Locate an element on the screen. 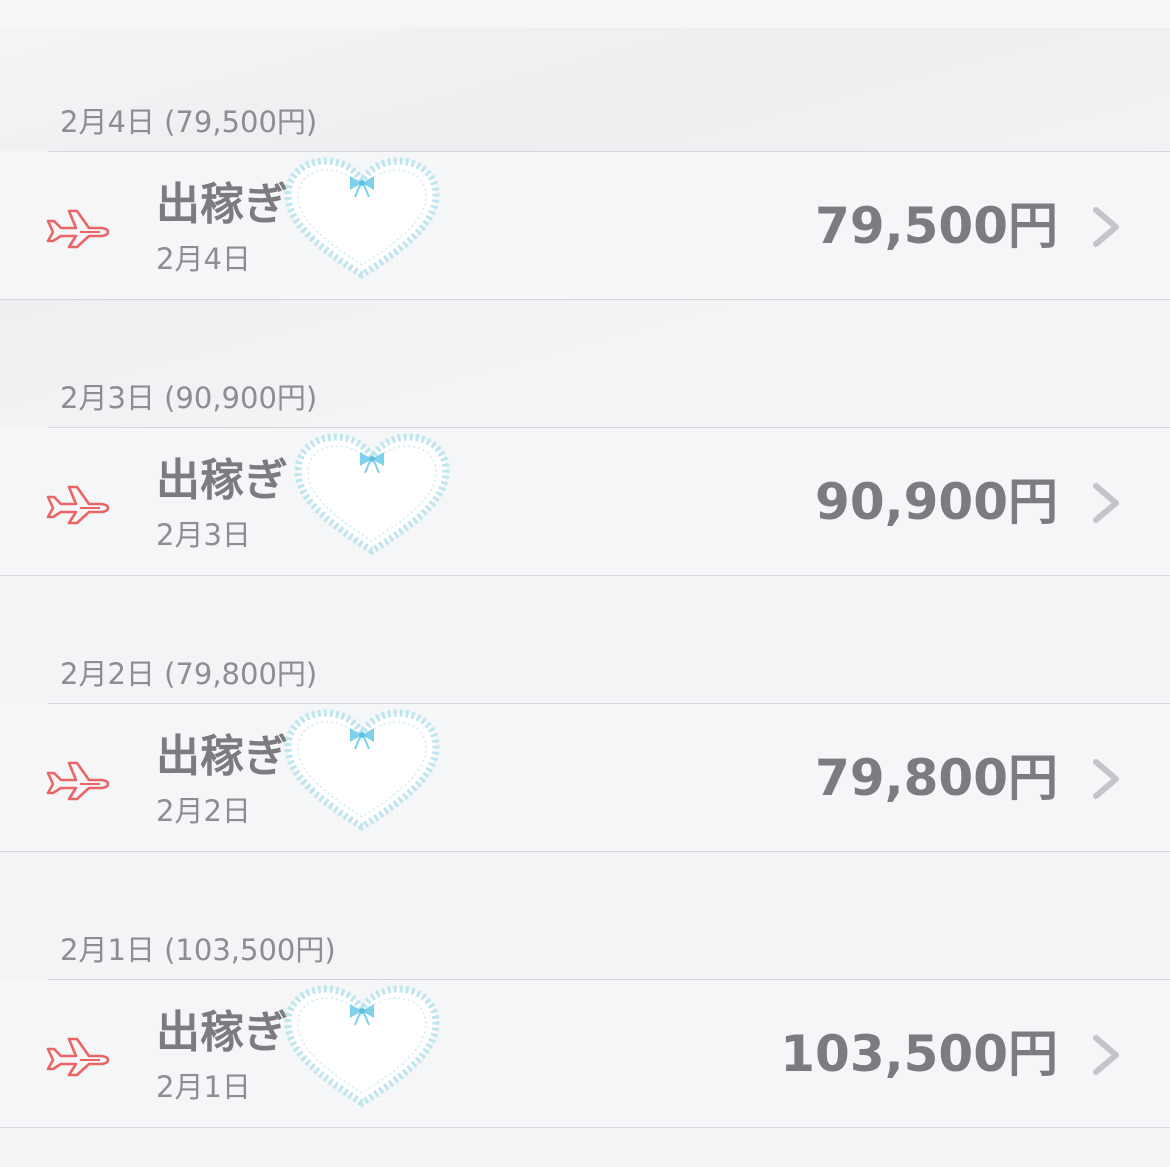 This screenshot has height=1167, width=1170. row-date: 2月3日 is located at coordinates (203, 535).